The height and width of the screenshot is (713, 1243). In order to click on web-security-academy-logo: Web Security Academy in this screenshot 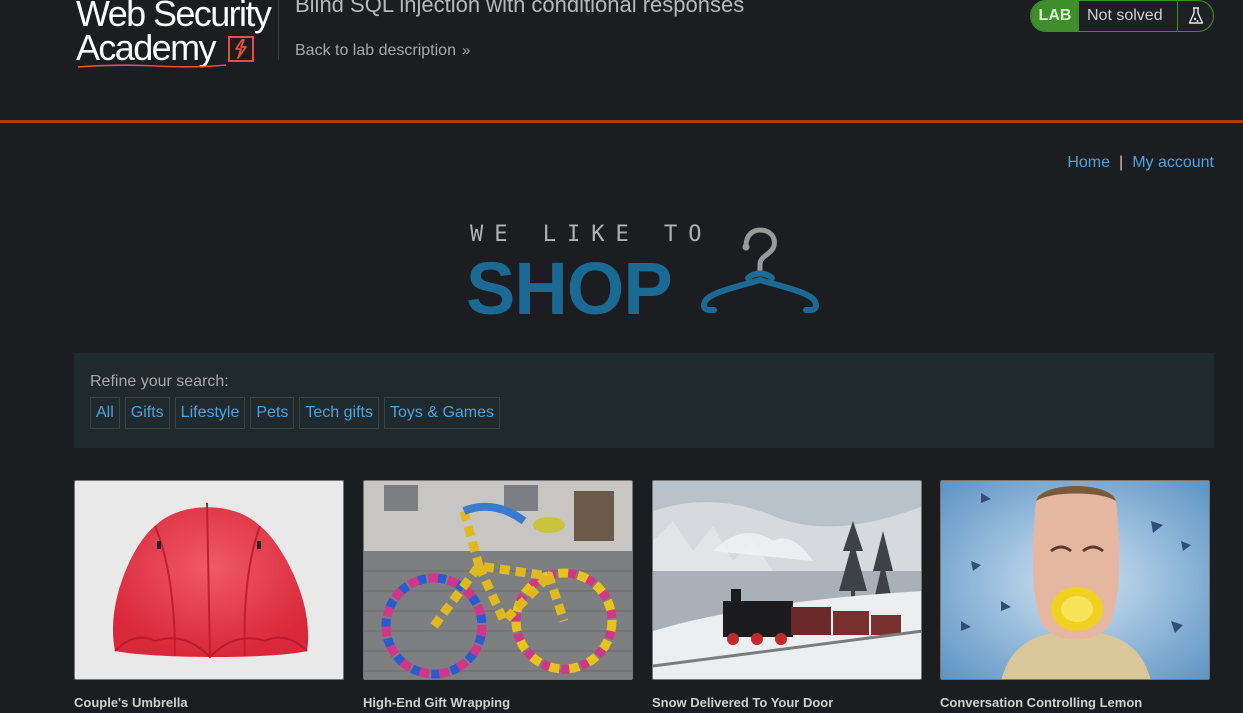, I will do `click(176, 35)`.